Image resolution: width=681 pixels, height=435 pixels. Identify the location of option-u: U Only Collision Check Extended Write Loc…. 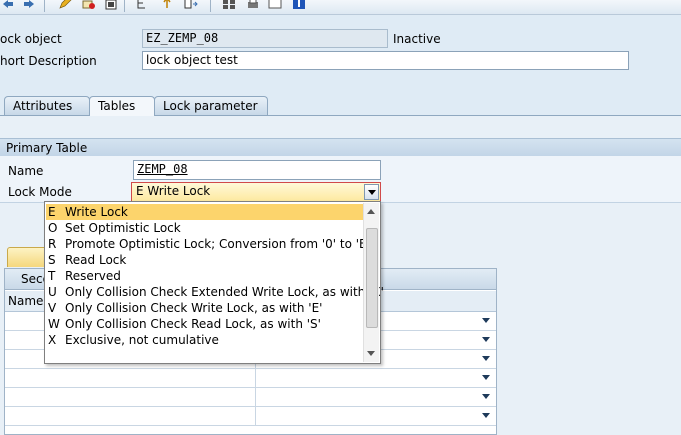
(215, 292).